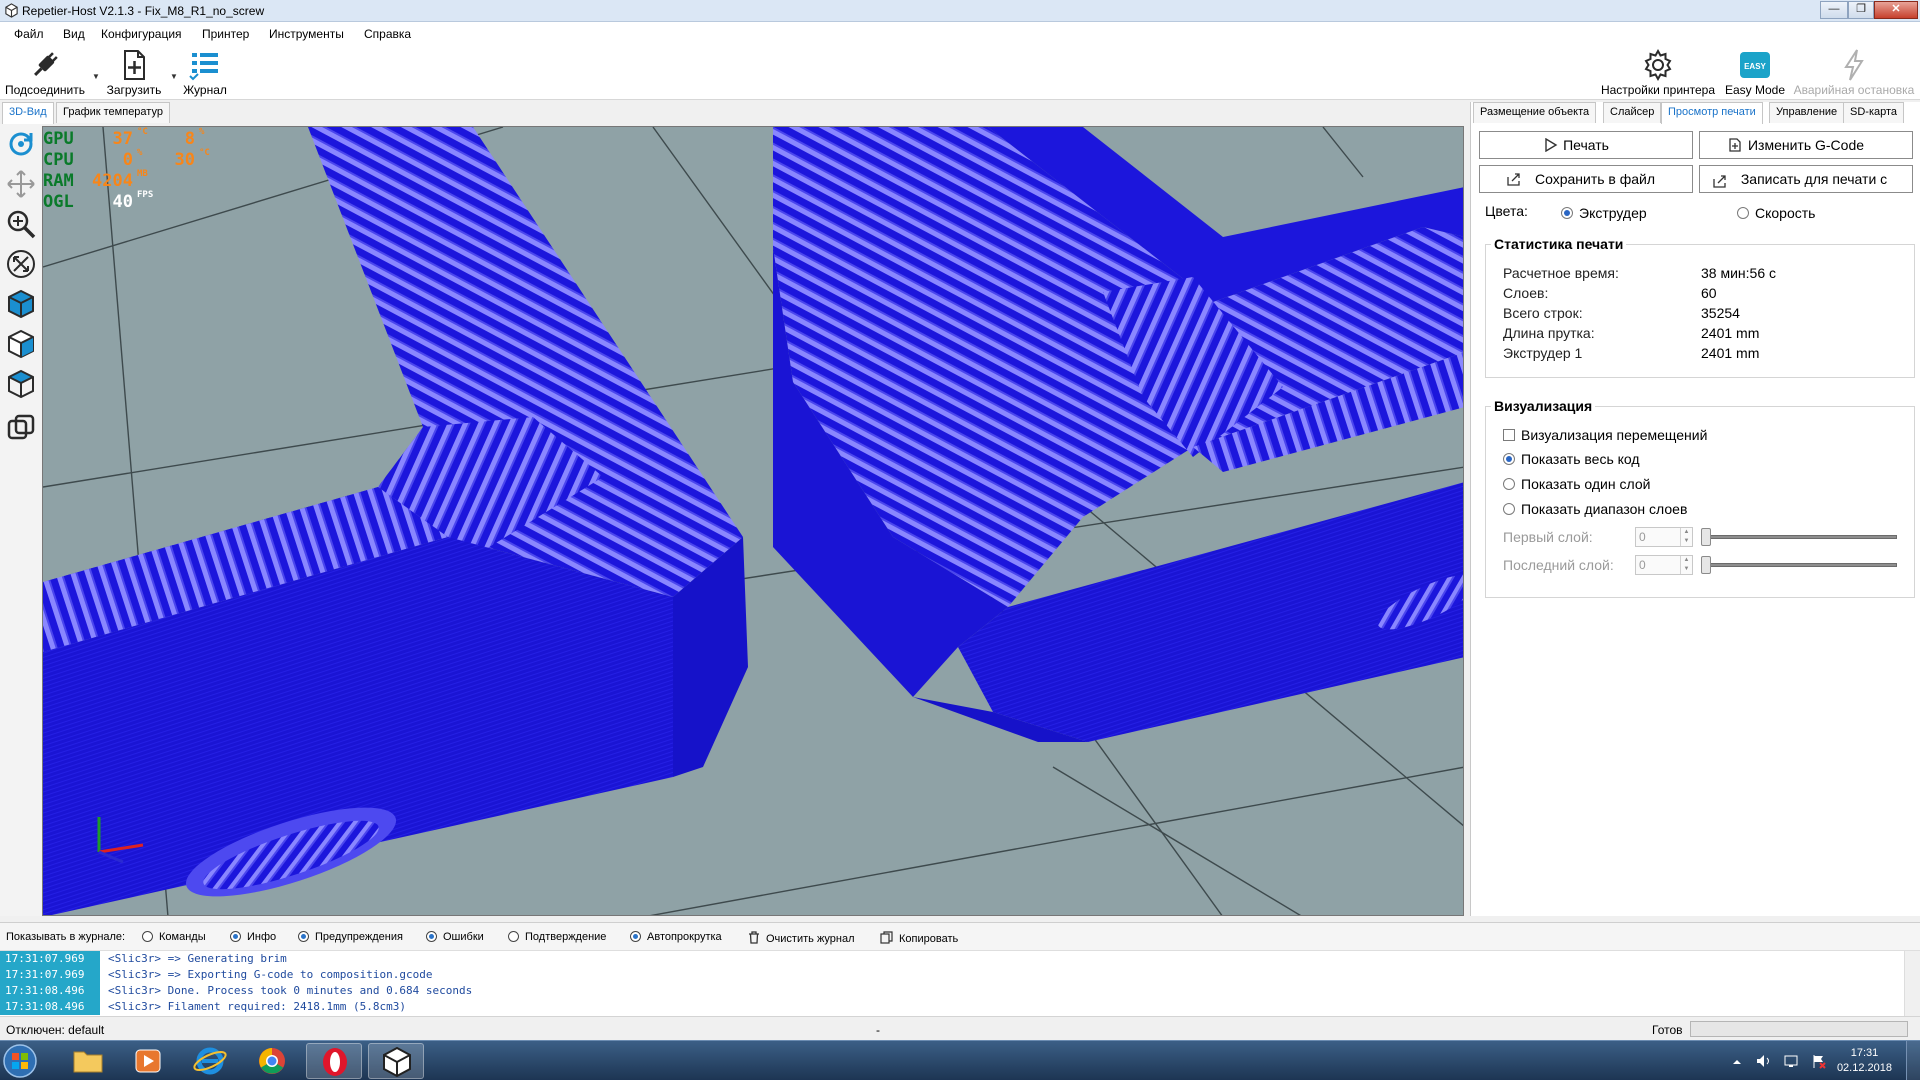 The width and height of the screenshot is (1920, 1080). I want to click on tray-arrow-icon, so click(1737, 1062).